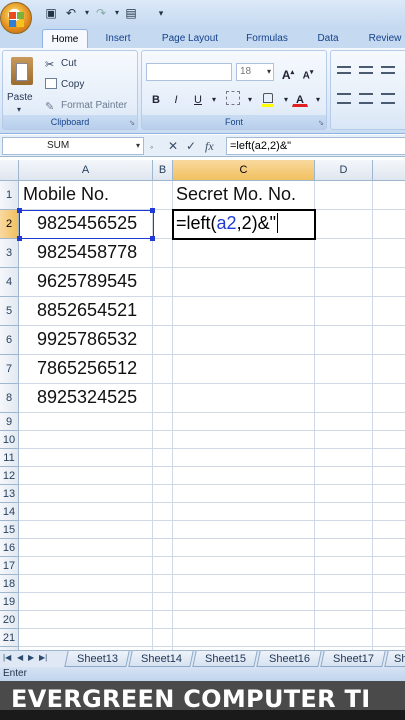  Describe the element at coordinates (117, 13) in the screenshot. I see `redo-dropdown-icon: ▾` at that location.